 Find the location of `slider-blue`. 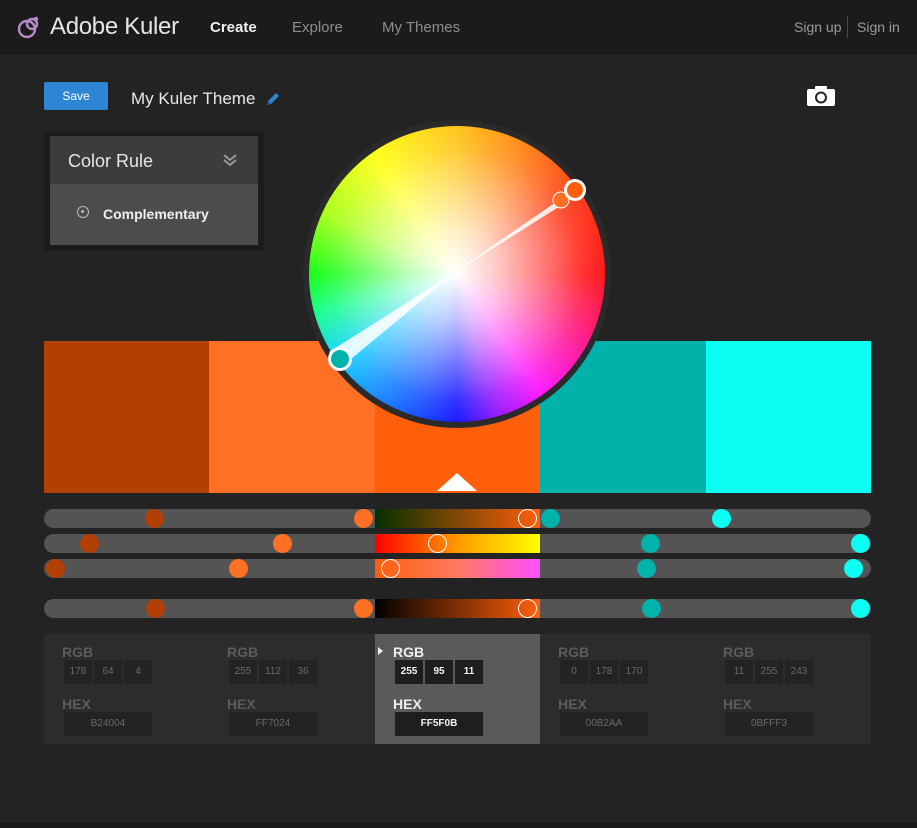

slider-blue is located at coordinates (457, 608).